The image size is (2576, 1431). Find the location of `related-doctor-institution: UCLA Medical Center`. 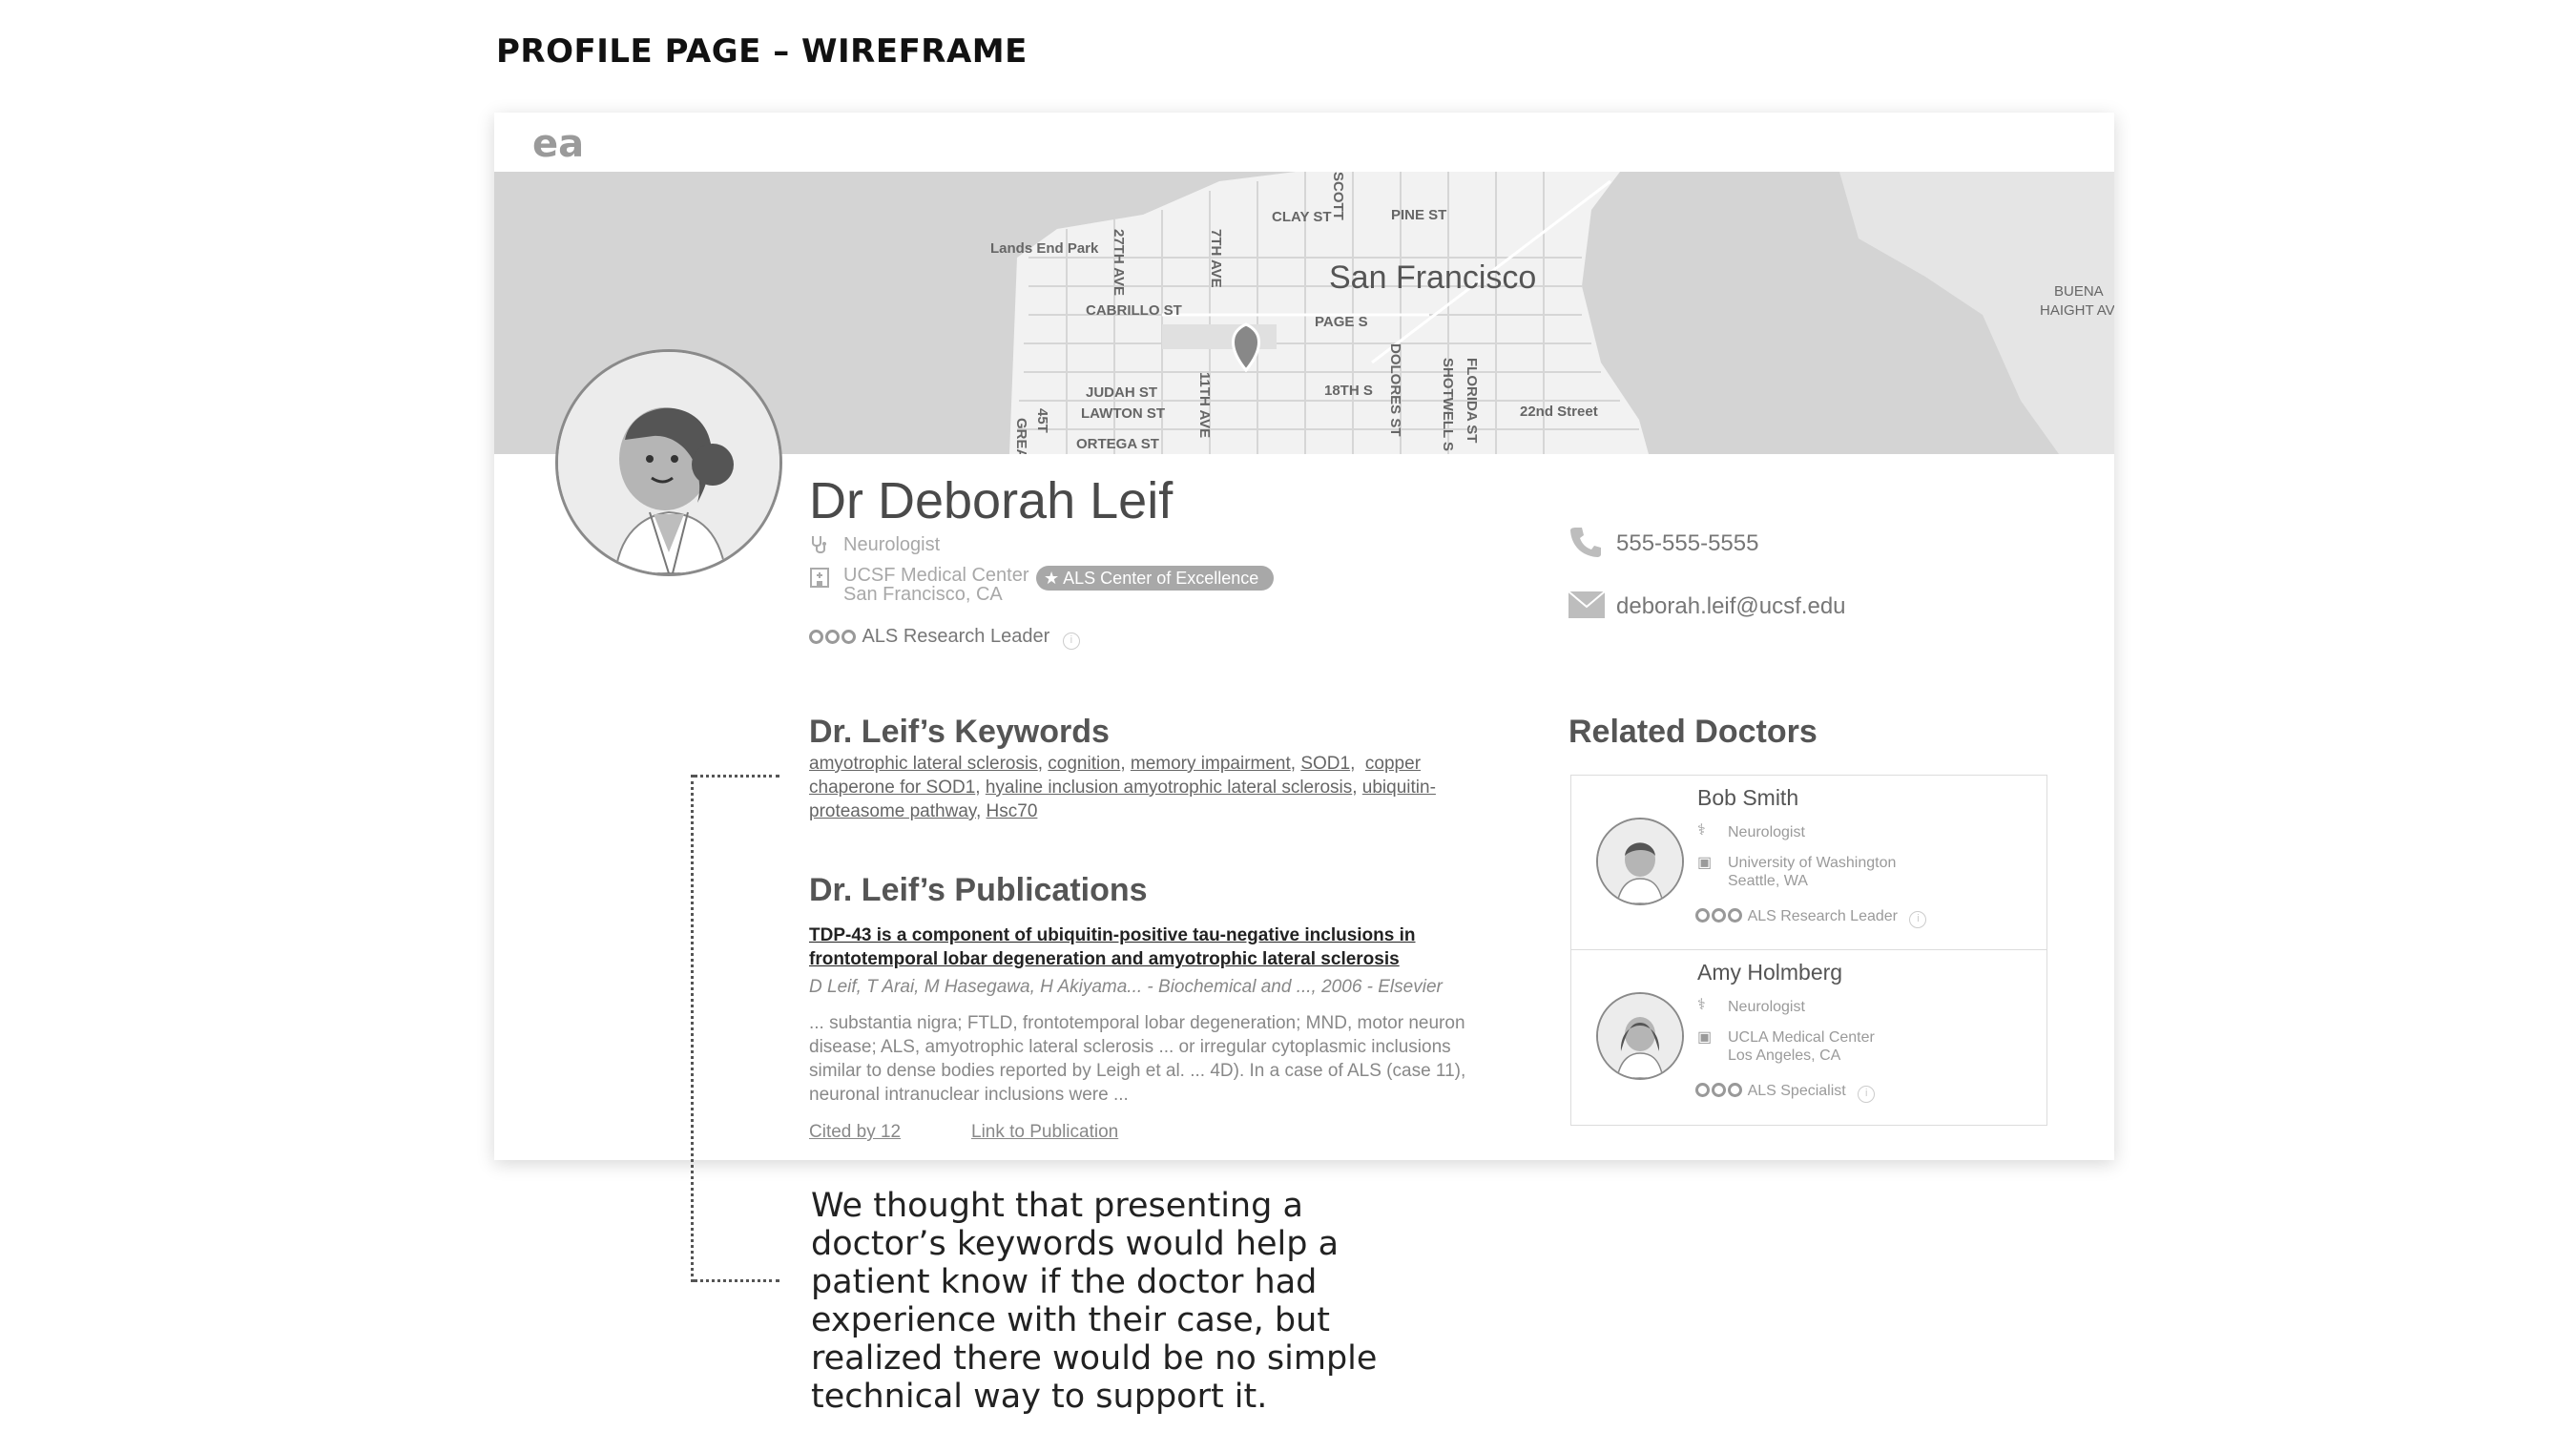

related-doctor-institution: UCLA Medical Center is located at coordinates (1801, 1037).